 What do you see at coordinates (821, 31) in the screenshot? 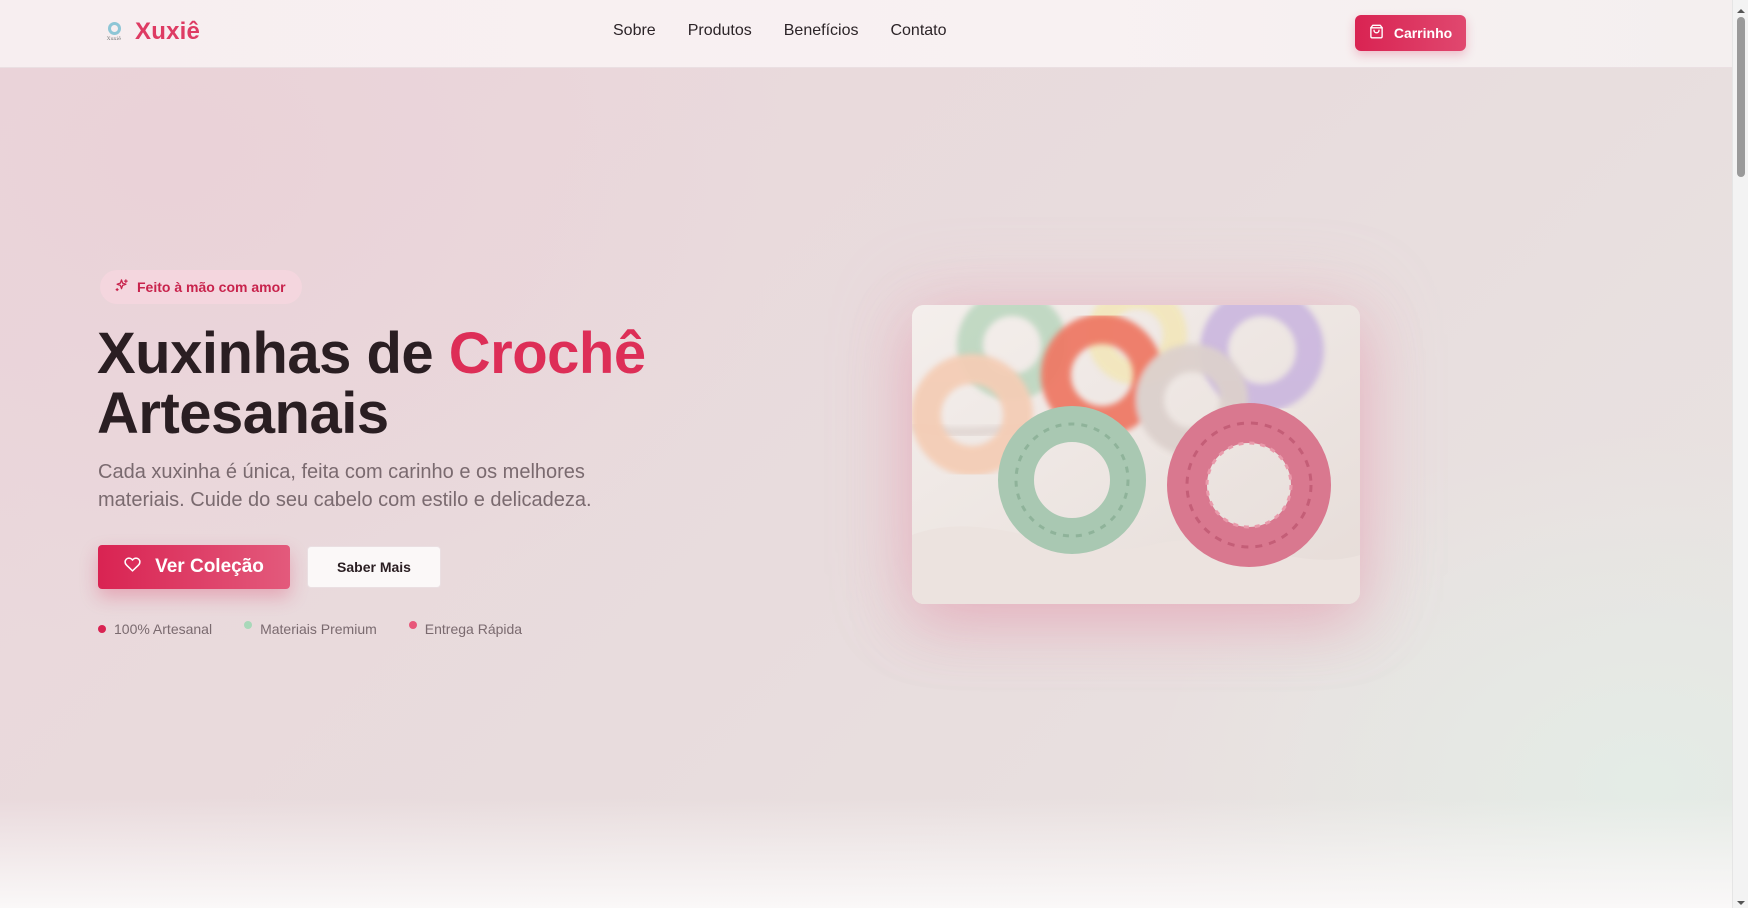
I see `nav-link-beneficios: Benefícios` at bounding box center [821, 31].